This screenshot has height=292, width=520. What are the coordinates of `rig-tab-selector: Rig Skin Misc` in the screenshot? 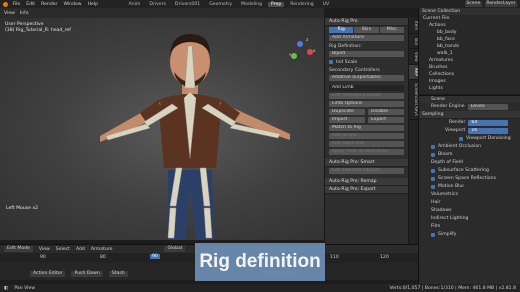 It's located at (366, 30).